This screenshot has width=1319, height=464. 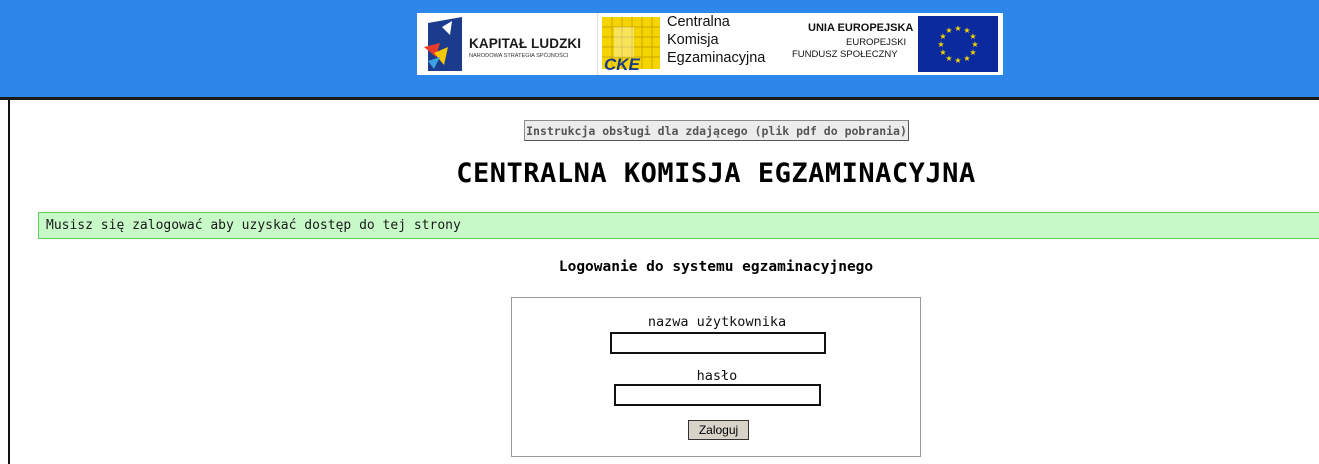 I want to click on eu-fund-line-2: FUNDUSZ SPOŁECZNY, so click(x=845, y=54).